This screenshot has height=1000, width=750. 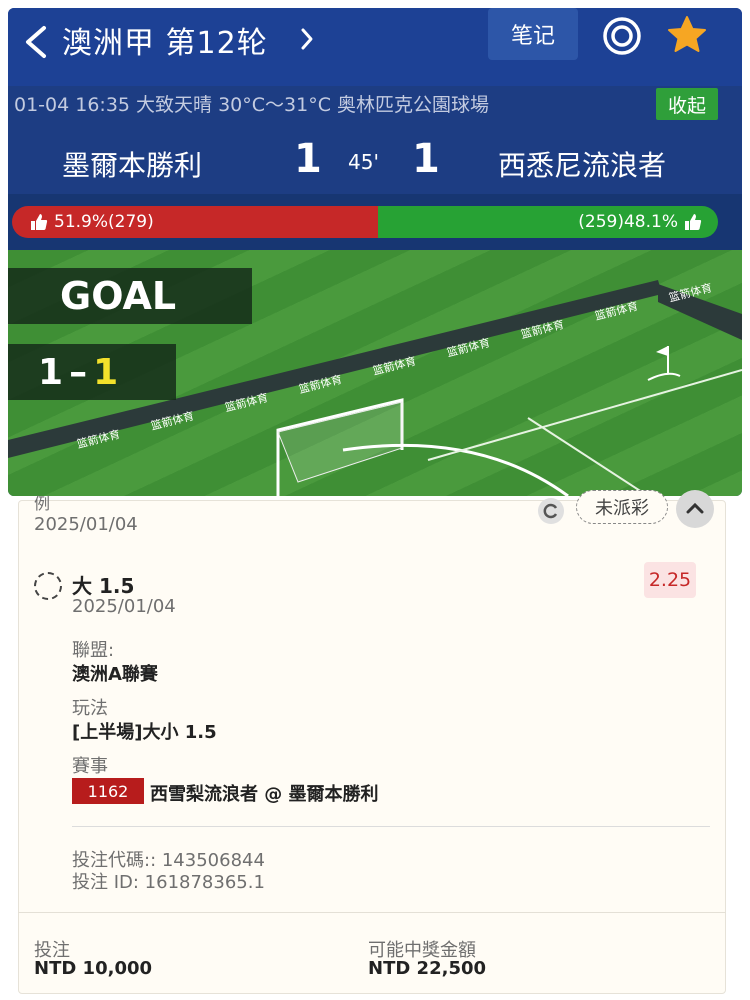 What do you see at coordinates (51, 372) in the screenshot?
I see `goal-score-left: 1` at bounding box center [51, 372].